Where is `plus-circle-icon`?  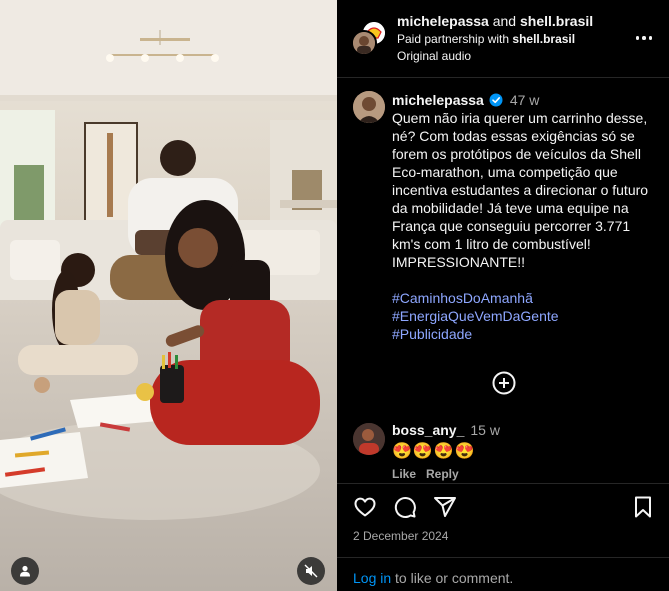
plus-circle-icon is located at coordinates (504, 383).